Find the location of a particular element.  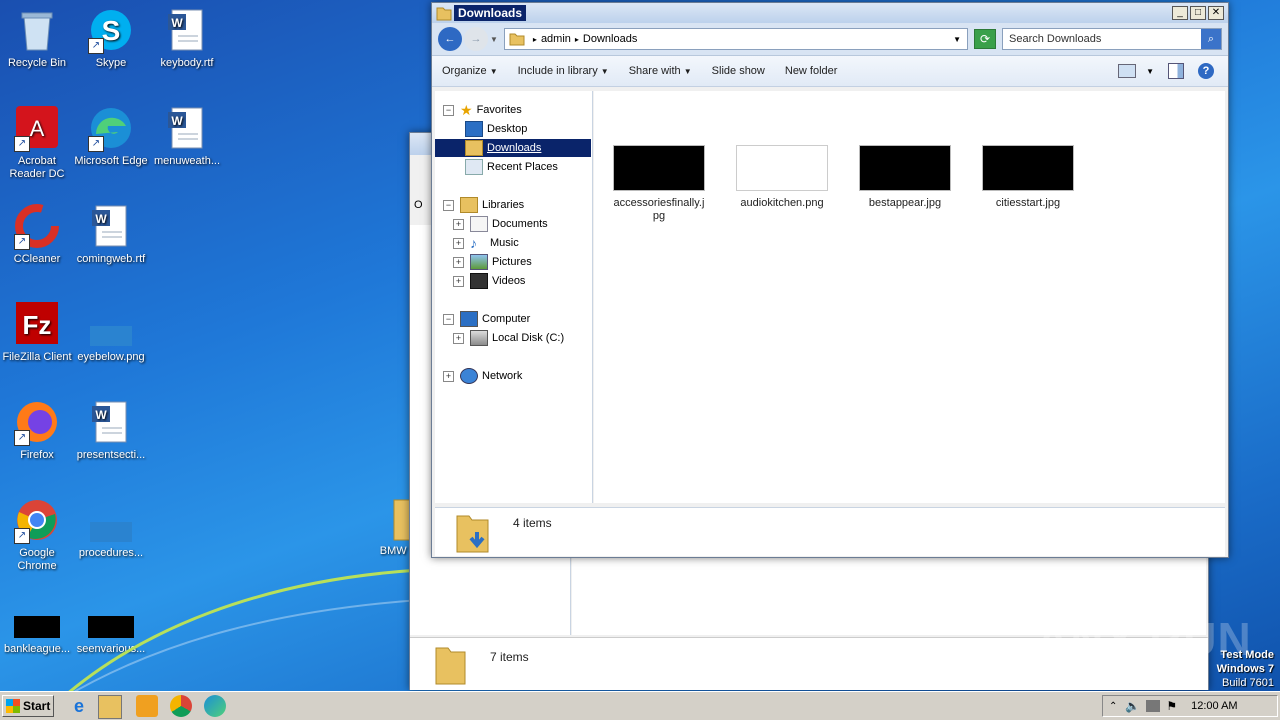

tree-item-local-disk: + Local Disk (C:) is located at coordinates (508, 338).